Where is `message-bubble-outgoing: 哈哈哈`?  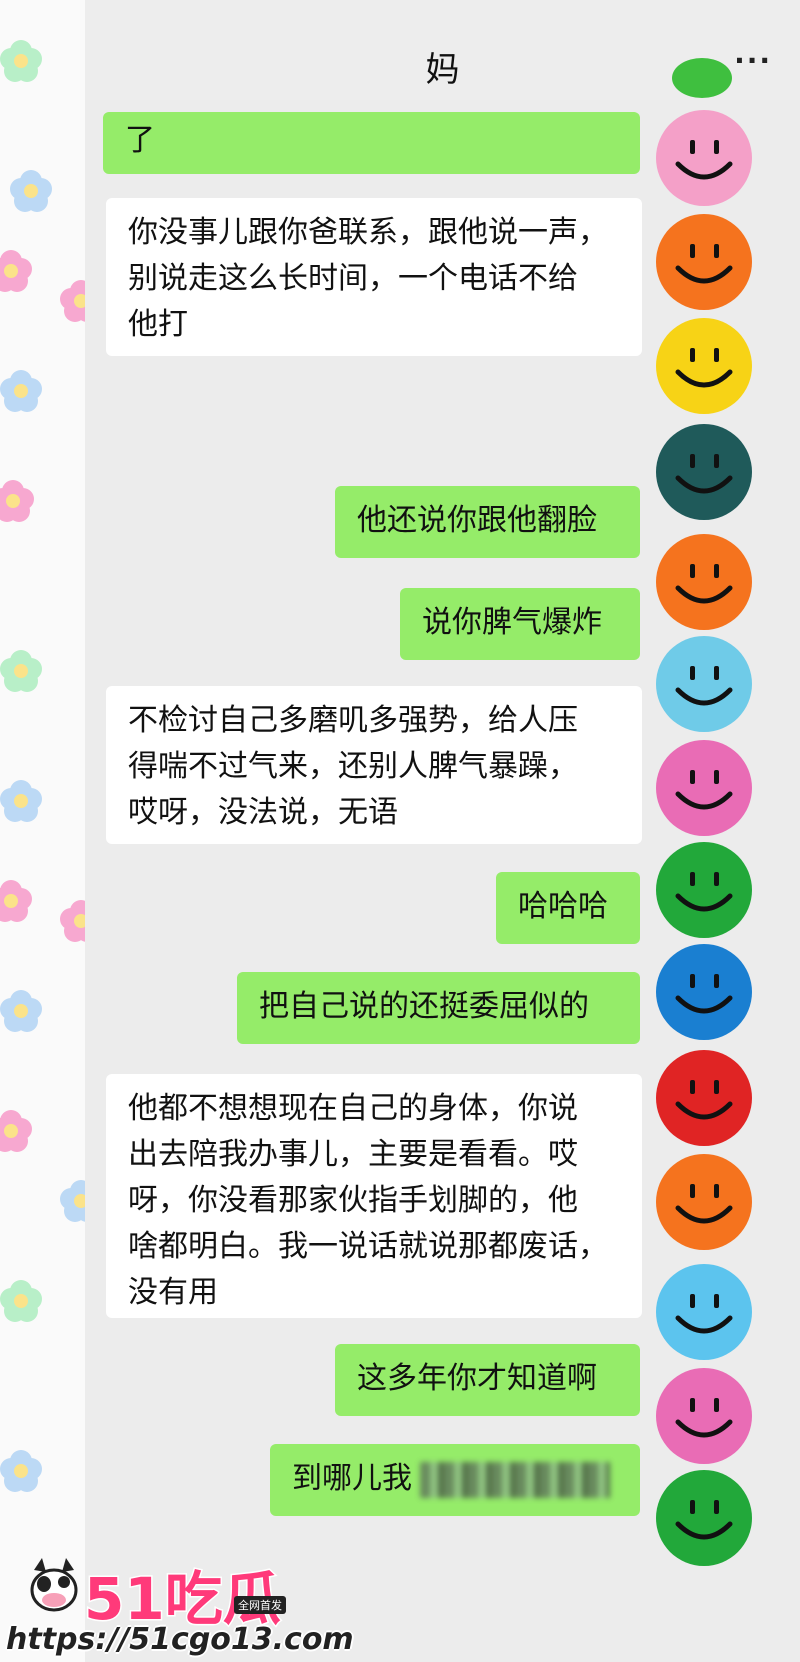 message-bubble-outgoing: 哈哈哈 is located at coordinates (568, 908).